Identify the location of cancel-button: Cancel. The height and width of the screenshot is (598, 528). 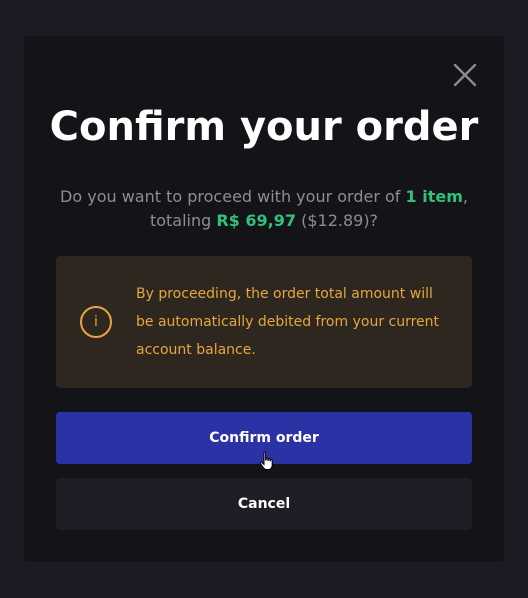
(264, 504).